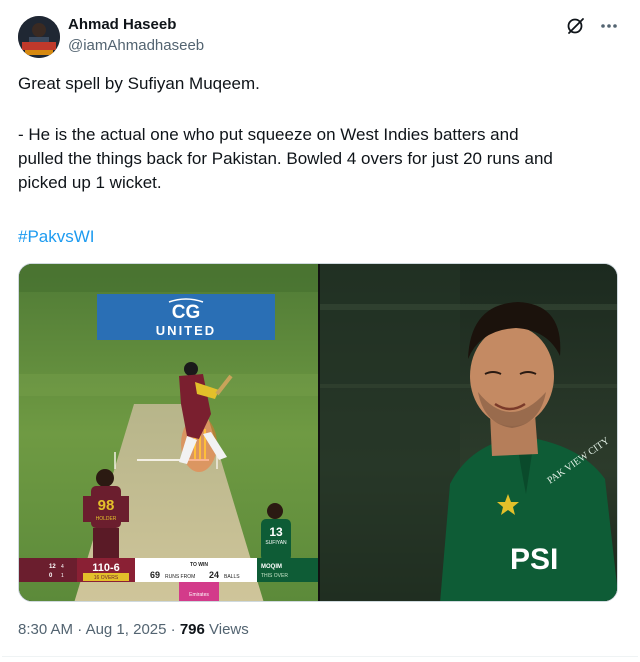  I want to click on jersey-text: PSI, so click(534, 559).